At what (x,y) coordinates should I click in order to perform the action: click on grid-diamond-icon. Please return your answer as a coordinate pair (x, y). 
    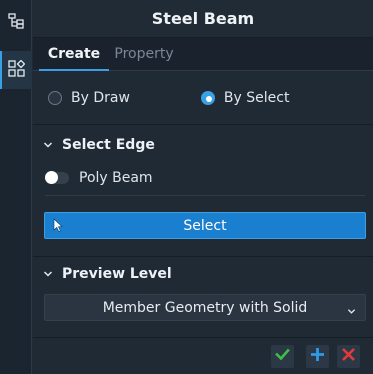
    Looking at the image, I should click on (16, 70).